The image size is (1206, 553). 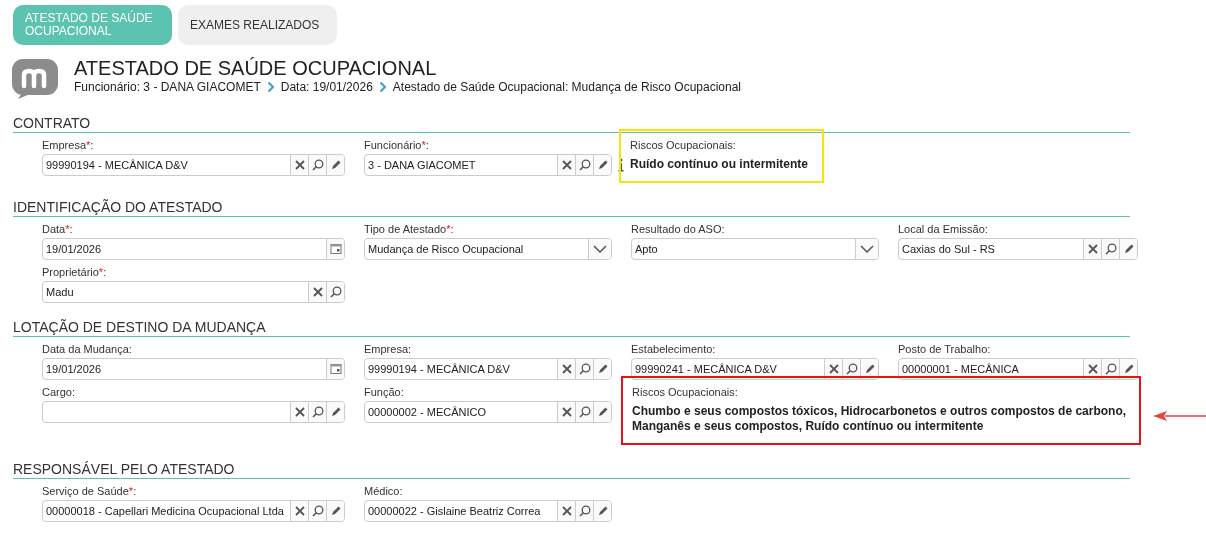 What do you see at coordinates (488, 412) in the screenshot?
I see `lookup-field: 00000002 - MECÂNICO` at bounding box center [488, 412].